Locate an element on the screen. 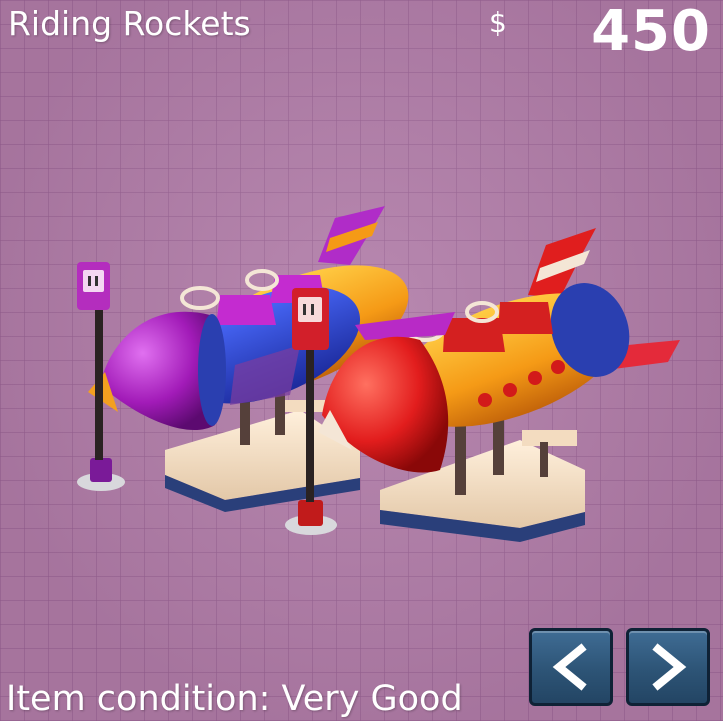  chevron-left-icon is located at coordinates (569, 667).